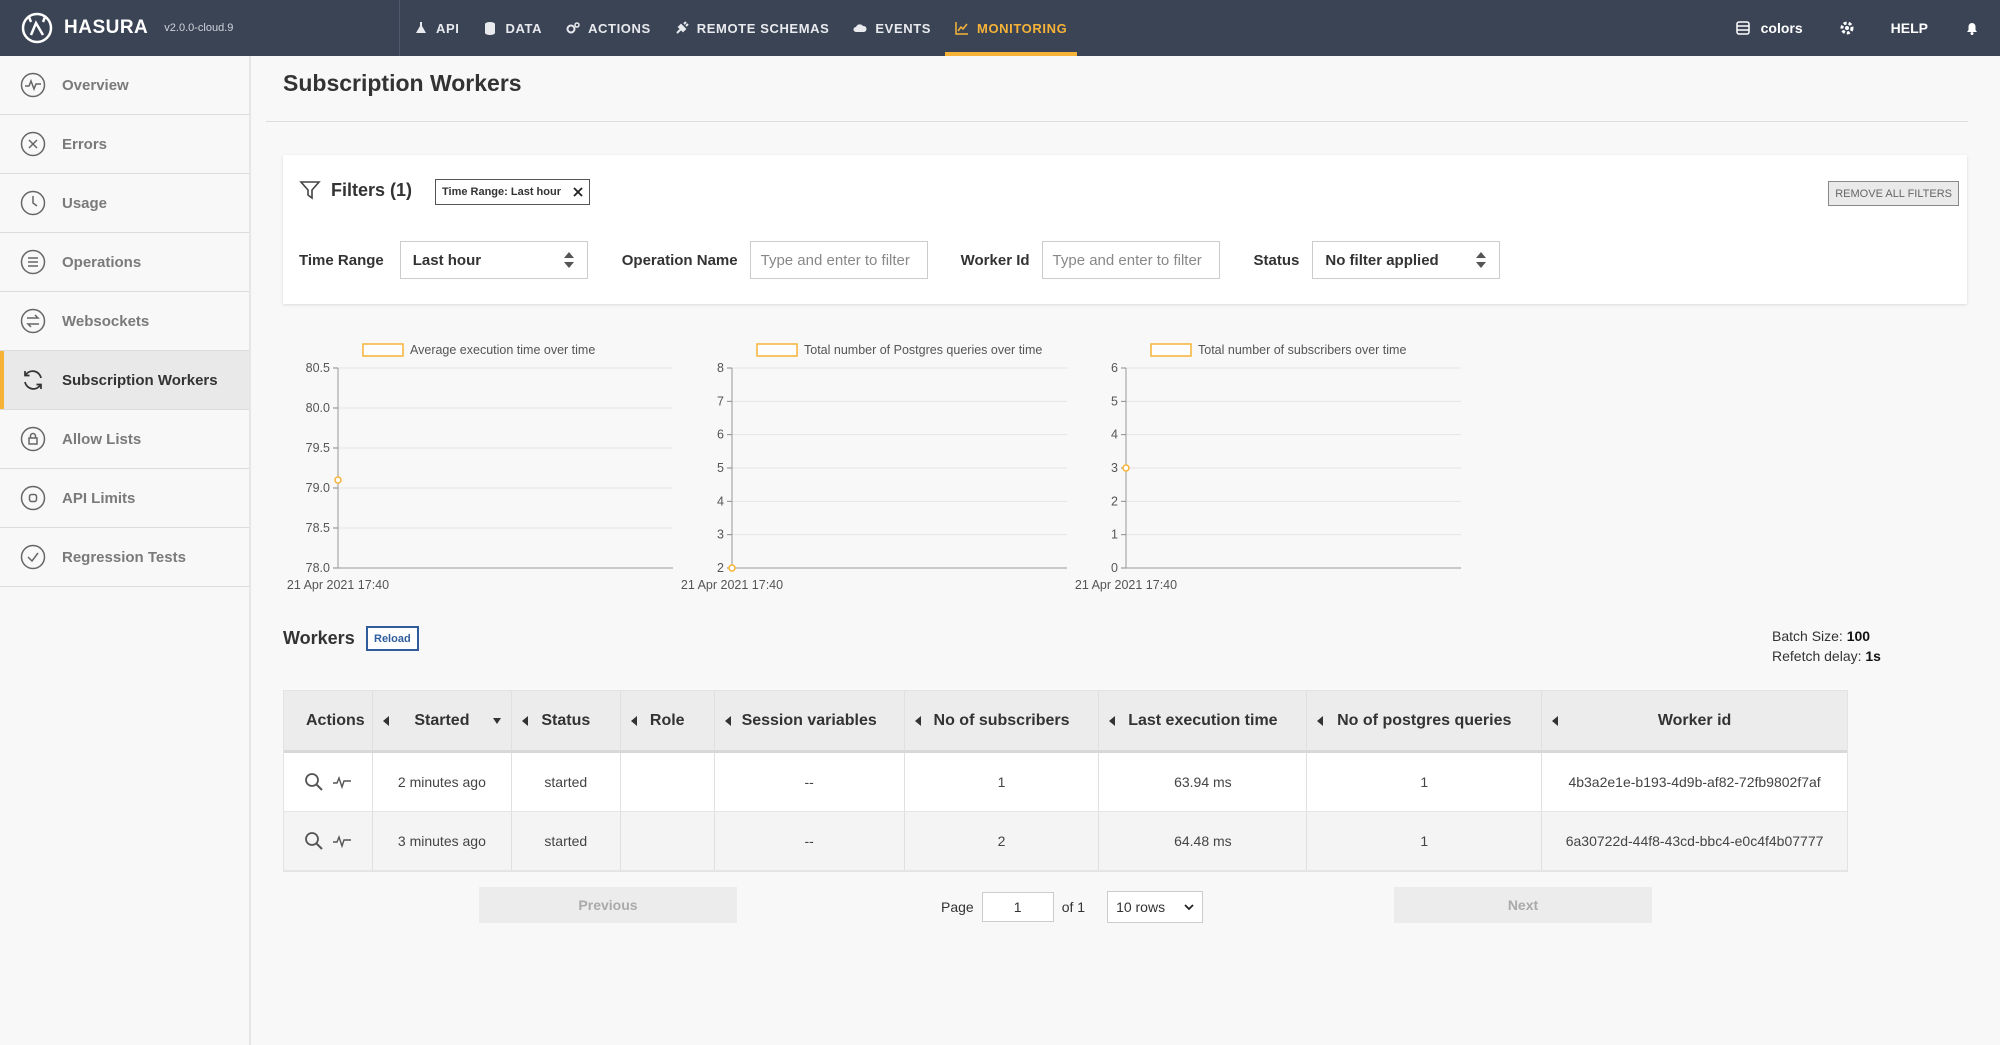 This screenshot has height=1045, width=2000. Describe the element at coordinates (124, 557) in the screenshot. I see `sidebar-item-regression-tests: Regression Tests` at that location.